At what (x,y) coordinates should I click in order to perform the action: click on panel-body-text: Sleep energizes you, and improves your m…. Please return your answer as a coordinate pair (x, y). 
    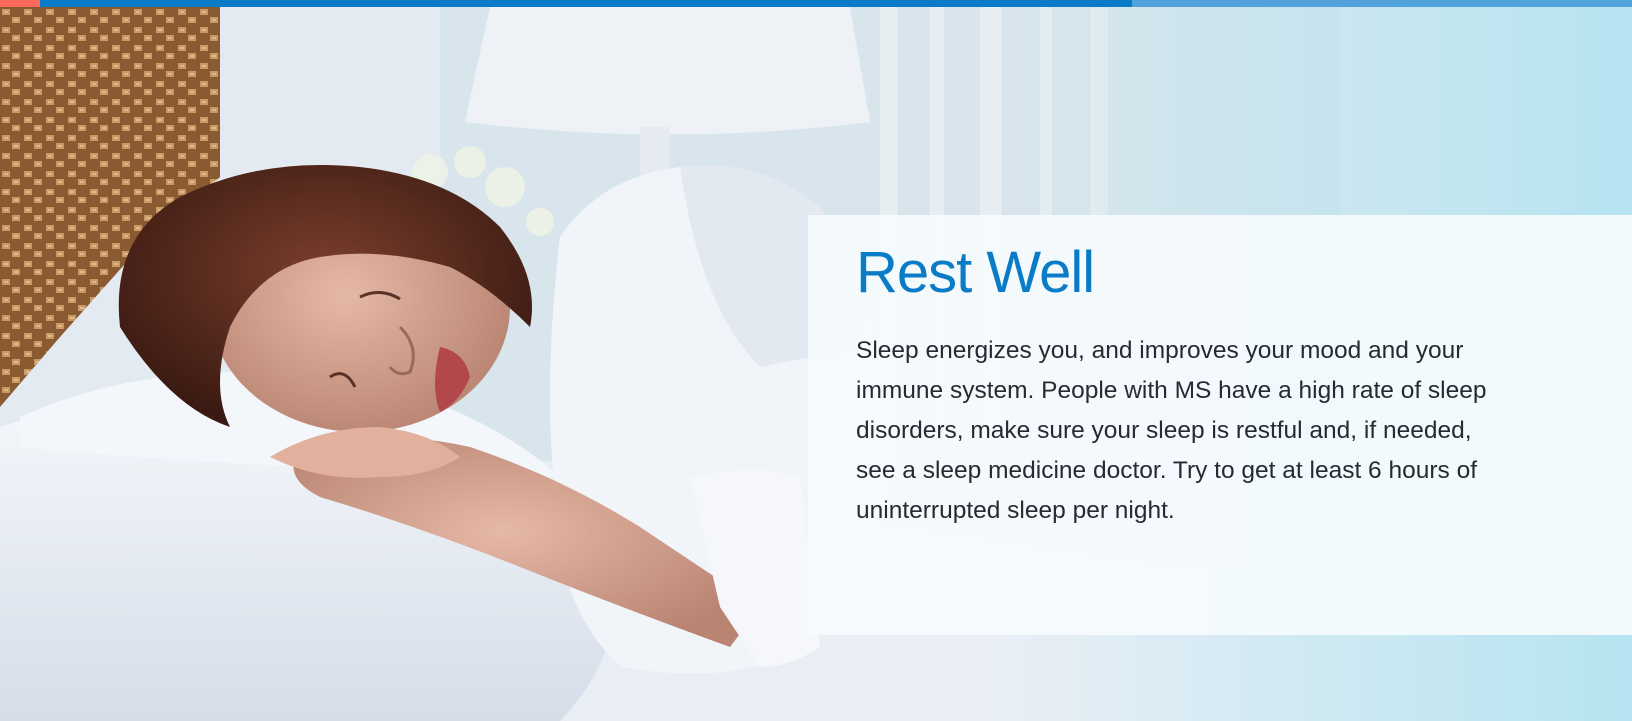
    Looking at the image, I should click on (1171, 430).